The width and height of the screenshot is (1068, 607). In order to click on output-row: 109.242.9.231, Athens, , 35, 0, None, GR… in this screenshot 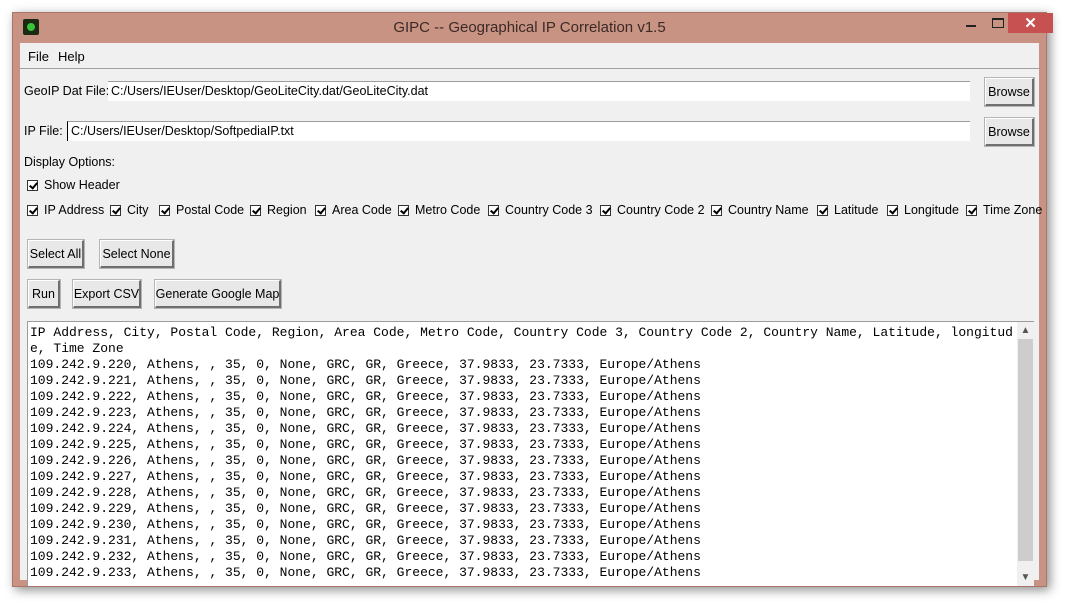, I will do `click(365, 540)`.